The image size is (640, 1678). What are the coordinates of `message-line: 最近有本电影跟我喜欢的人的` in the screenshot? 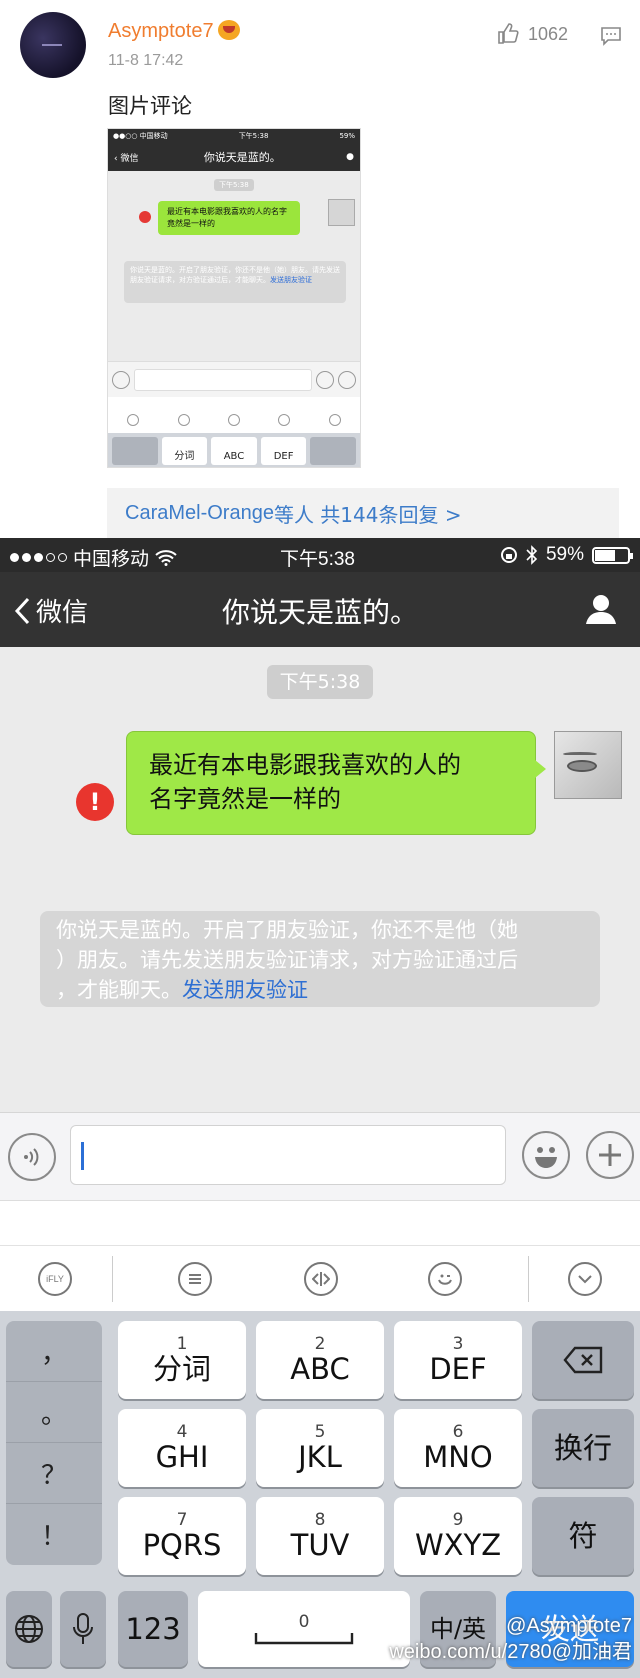 It's located at (305, 765).